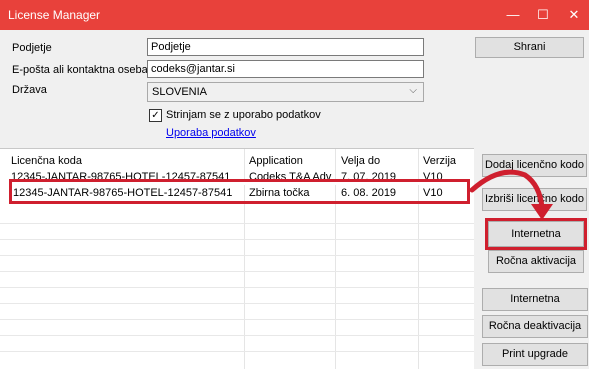 The width and height of the screenshot is (589, 369). What do you see at coordinates (285, 92) in the screenshot?
I see `country-select: SLOVENIA ⌵` at bounding box center [285, 92].